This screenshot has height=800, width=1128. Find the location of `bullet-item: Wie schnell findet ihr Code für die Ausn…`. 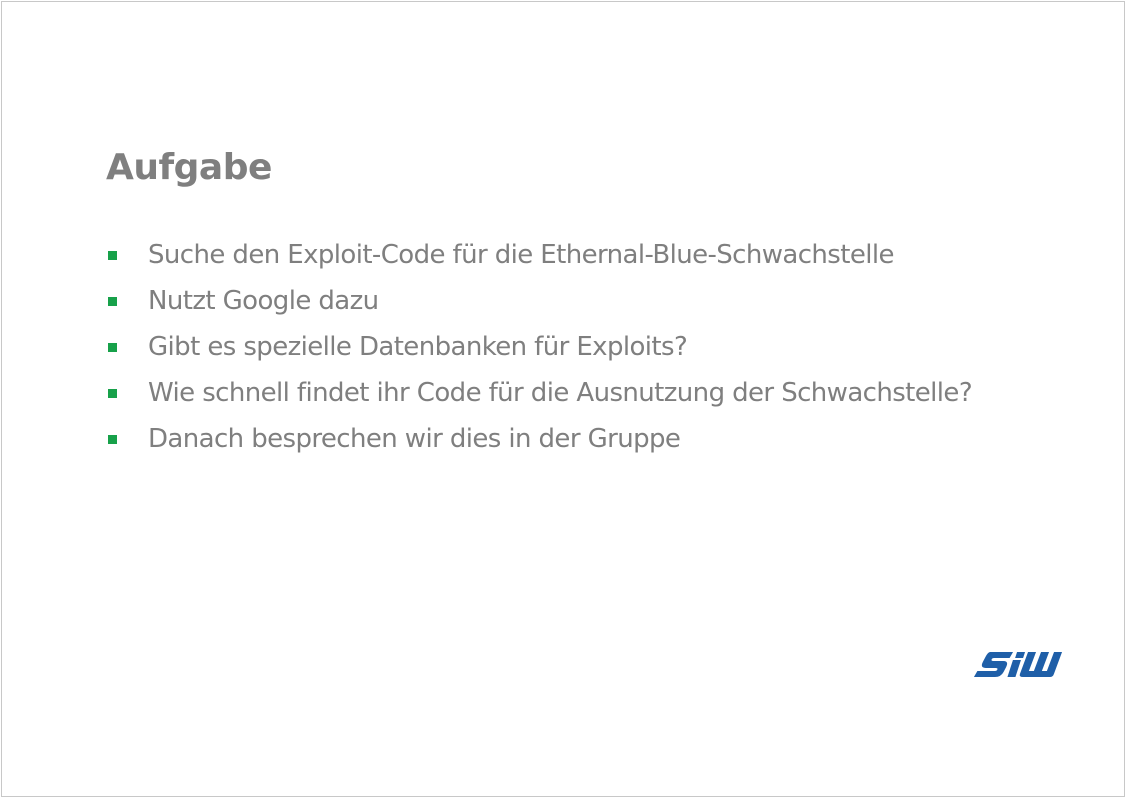

bullet-item: Wie schnell findet ihr Code für die Ausn… is located at coordinates (540, 393).